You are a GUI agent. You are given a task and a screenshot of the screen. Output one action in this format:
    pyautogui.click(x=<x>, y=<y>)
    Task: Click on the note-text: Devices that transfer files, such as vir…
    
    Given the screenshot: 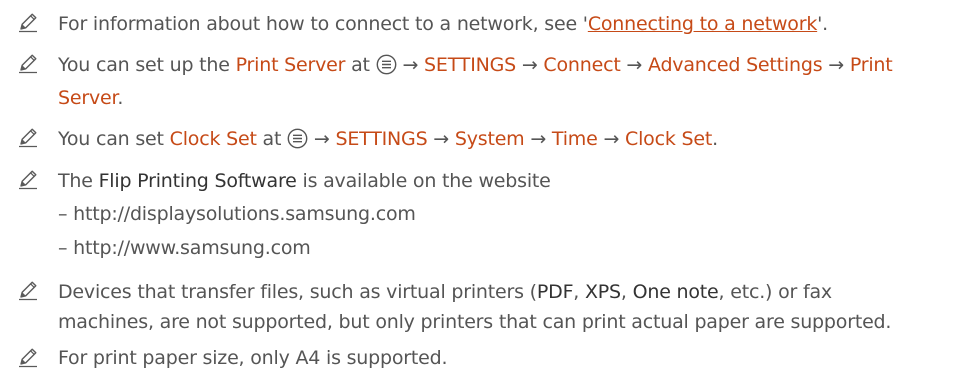 What is the action you would take?
    pyautogui.click(x=445, y=292)
    